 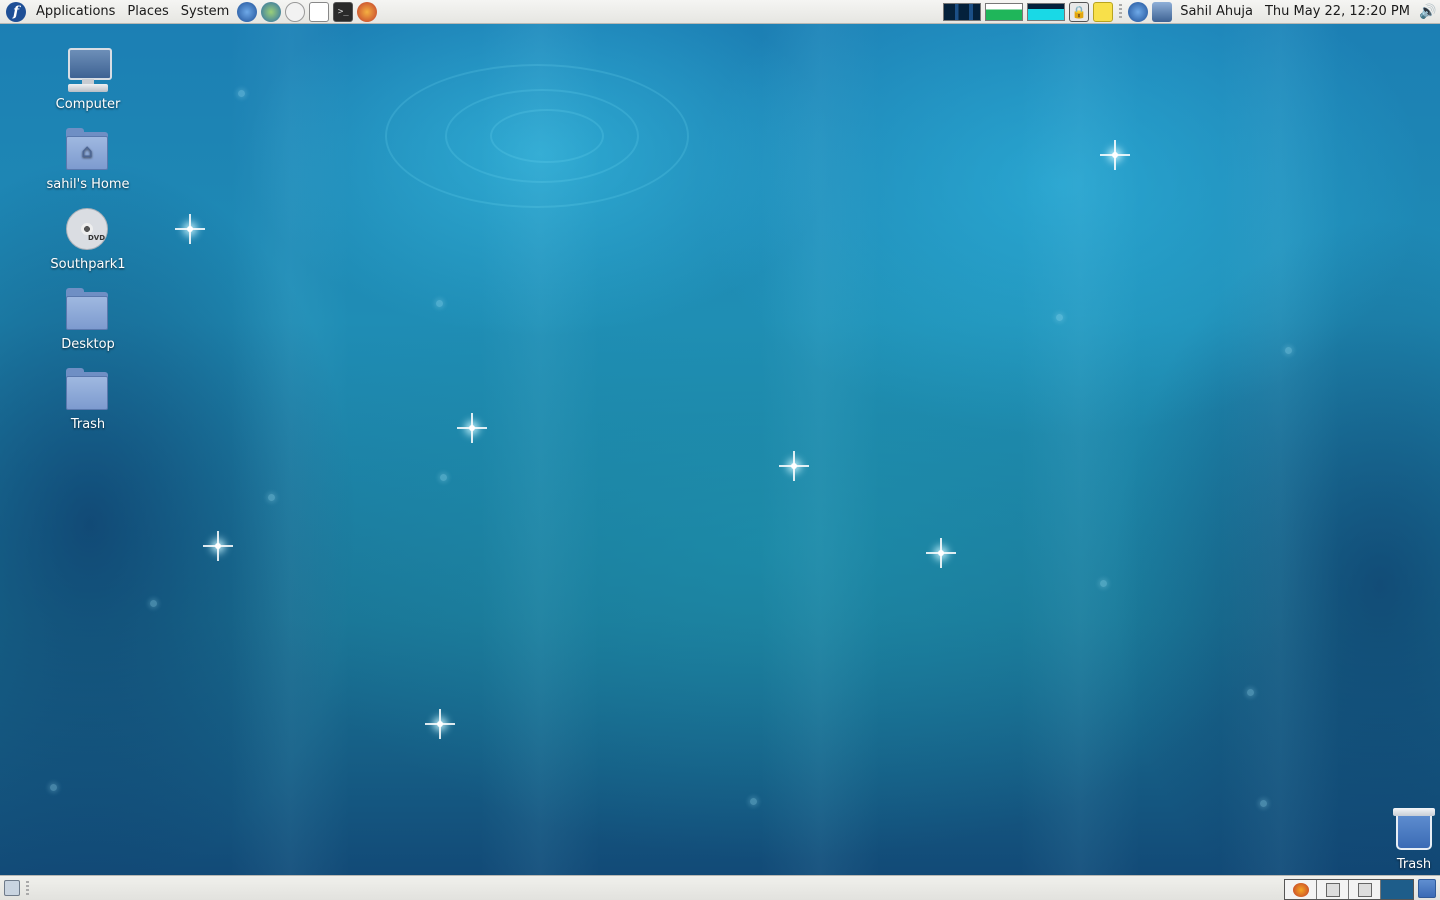 I want to click on terminal-icon: >_, so click(x=343, y=11).